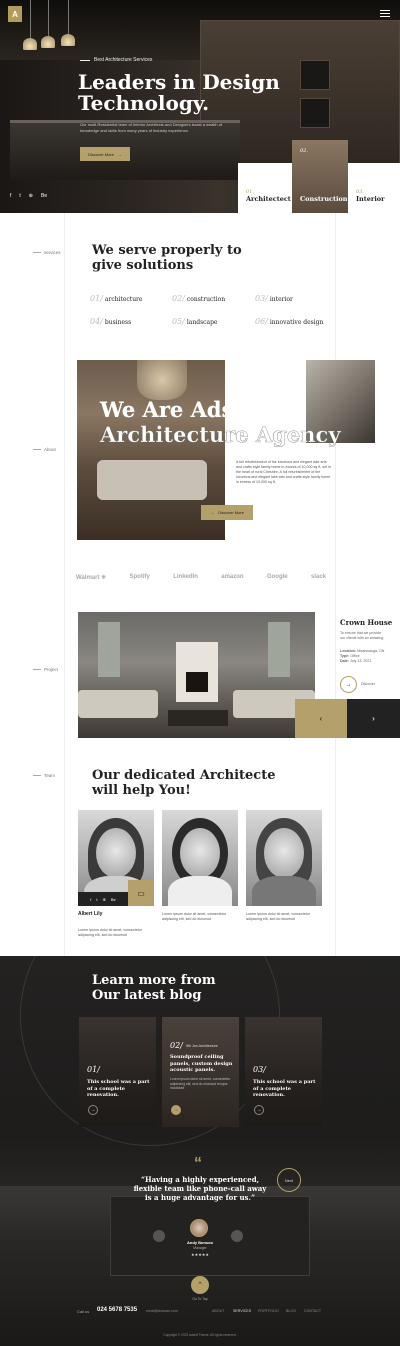 The image size is (400, 1346). Describe the element at coordinates (242, 1311) in the screenshot. I see `footer-link-services: SERVICES` at that location.